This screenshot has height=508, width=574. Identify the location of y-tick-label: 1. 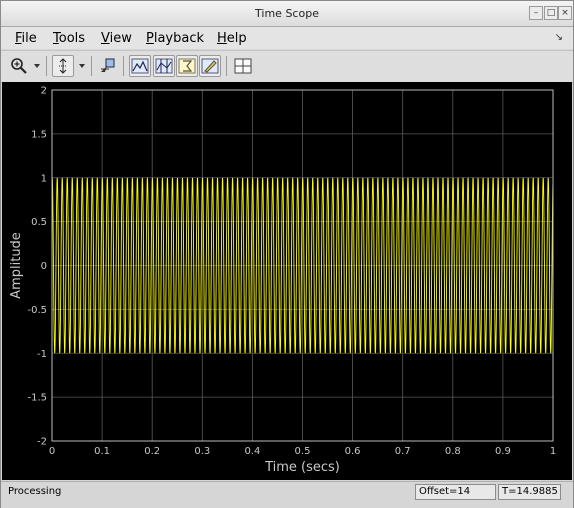
(44, 178).